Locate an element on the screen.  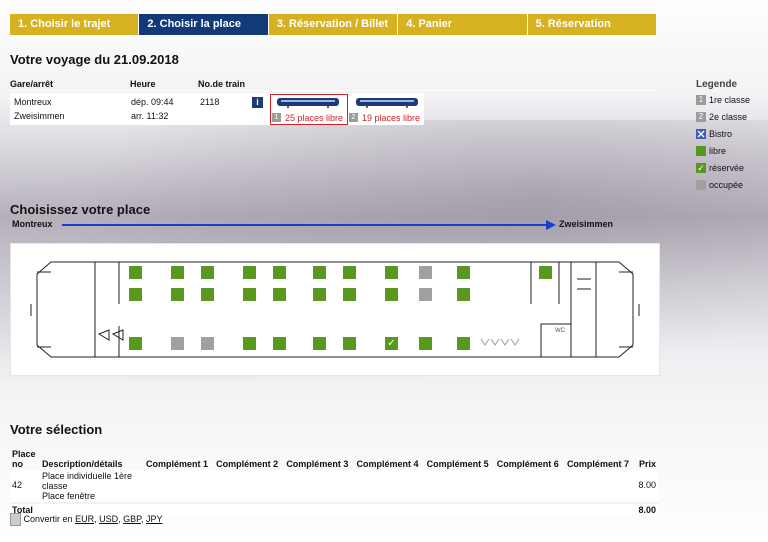
legend-occupied: occupée is located at coordinates (731, 186).